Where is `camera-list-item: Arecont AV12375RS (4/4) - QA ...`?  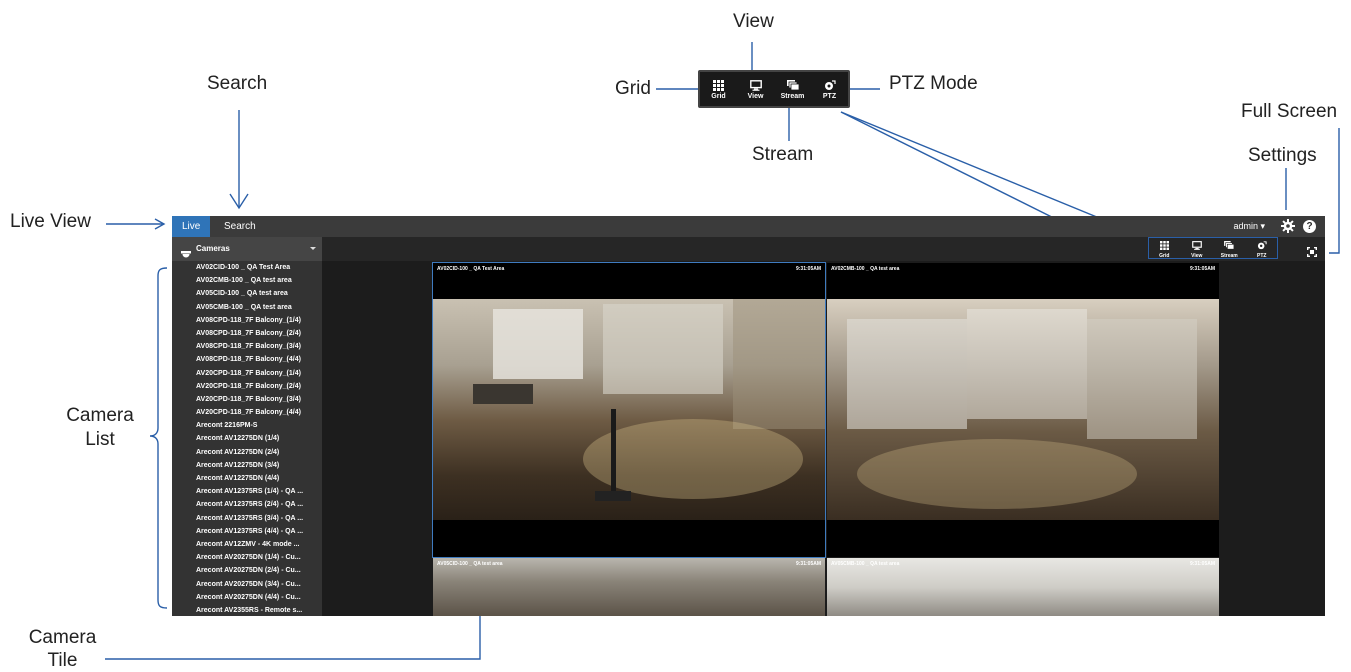 camera-list-item: Arecont AV12375RS (4/4) - QA ... is located at coordinates (247, 531).